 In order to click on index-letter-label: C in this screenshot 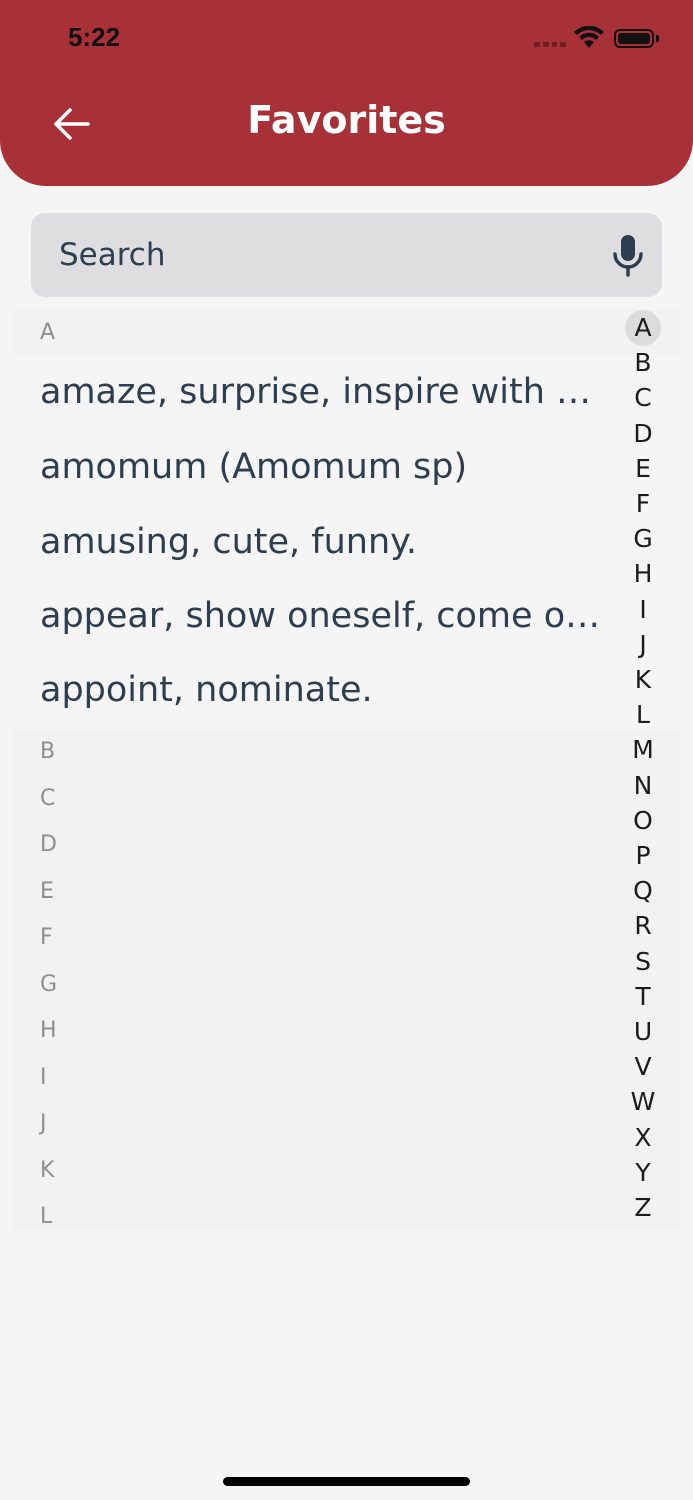, I will do `click(643, 398)`.